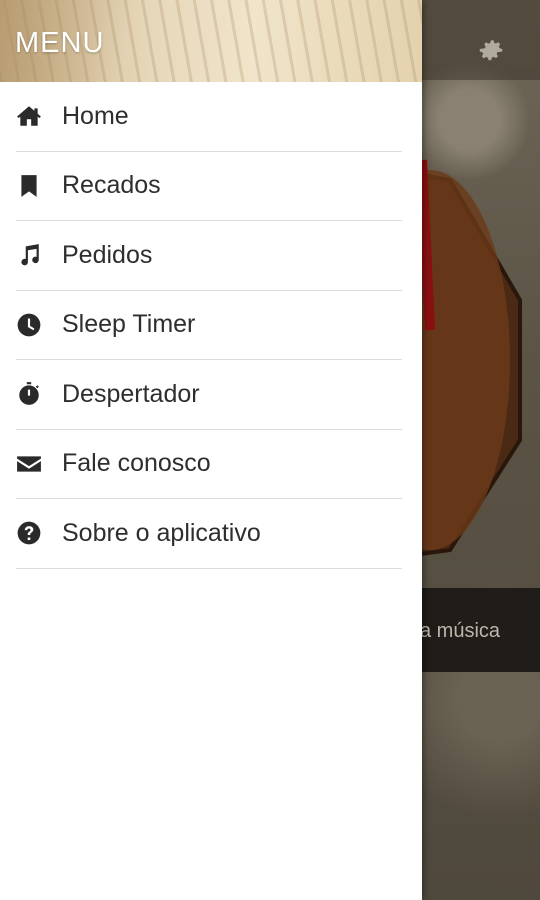 The height and width of the screenshot is (900, 540). Describe the element at coordinates (209, 256) in the screenshot. I see `menu-item-pedidos: Pedidos` at that location.